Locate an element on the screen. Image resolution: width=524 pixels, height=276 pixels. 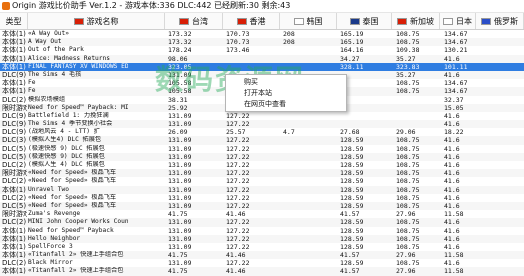
context-menu: 购买 打开本站 在网页中查看 is located at coordinates (286, 93).